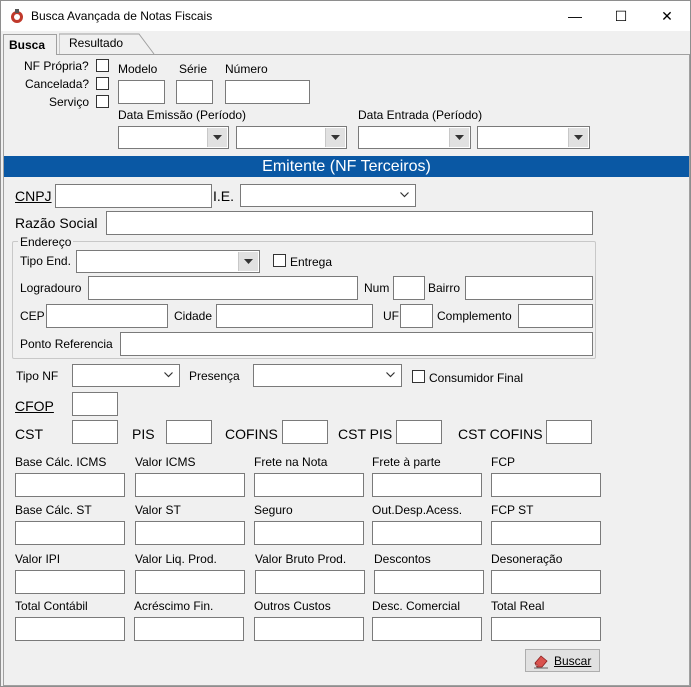 The height and width of the screenshot is (687, 691). I want to click on modelo-label: Modelo, so click(138, 69).